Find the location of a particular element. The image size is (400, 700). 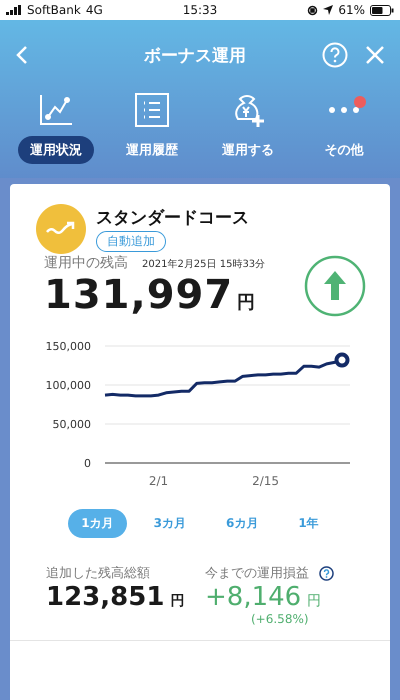

page-title: ボーナス運用 is located at coordinates (195, 55).